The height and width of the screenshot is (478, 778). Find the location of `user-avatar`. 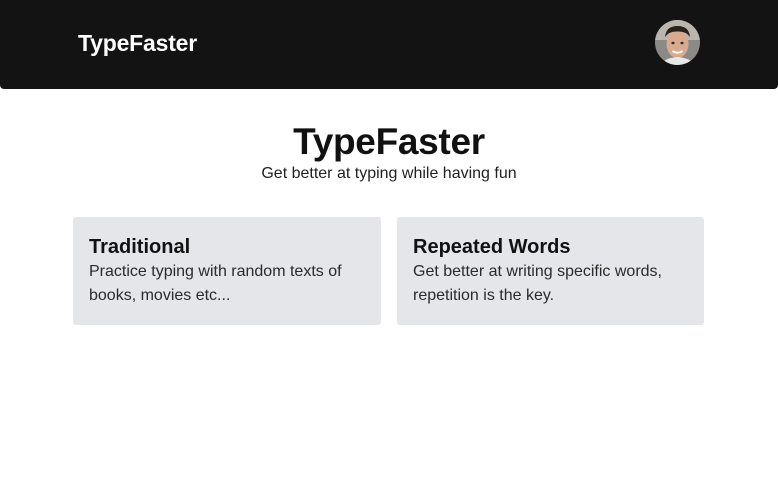

user-avatar is located at coordinates (677, 42).